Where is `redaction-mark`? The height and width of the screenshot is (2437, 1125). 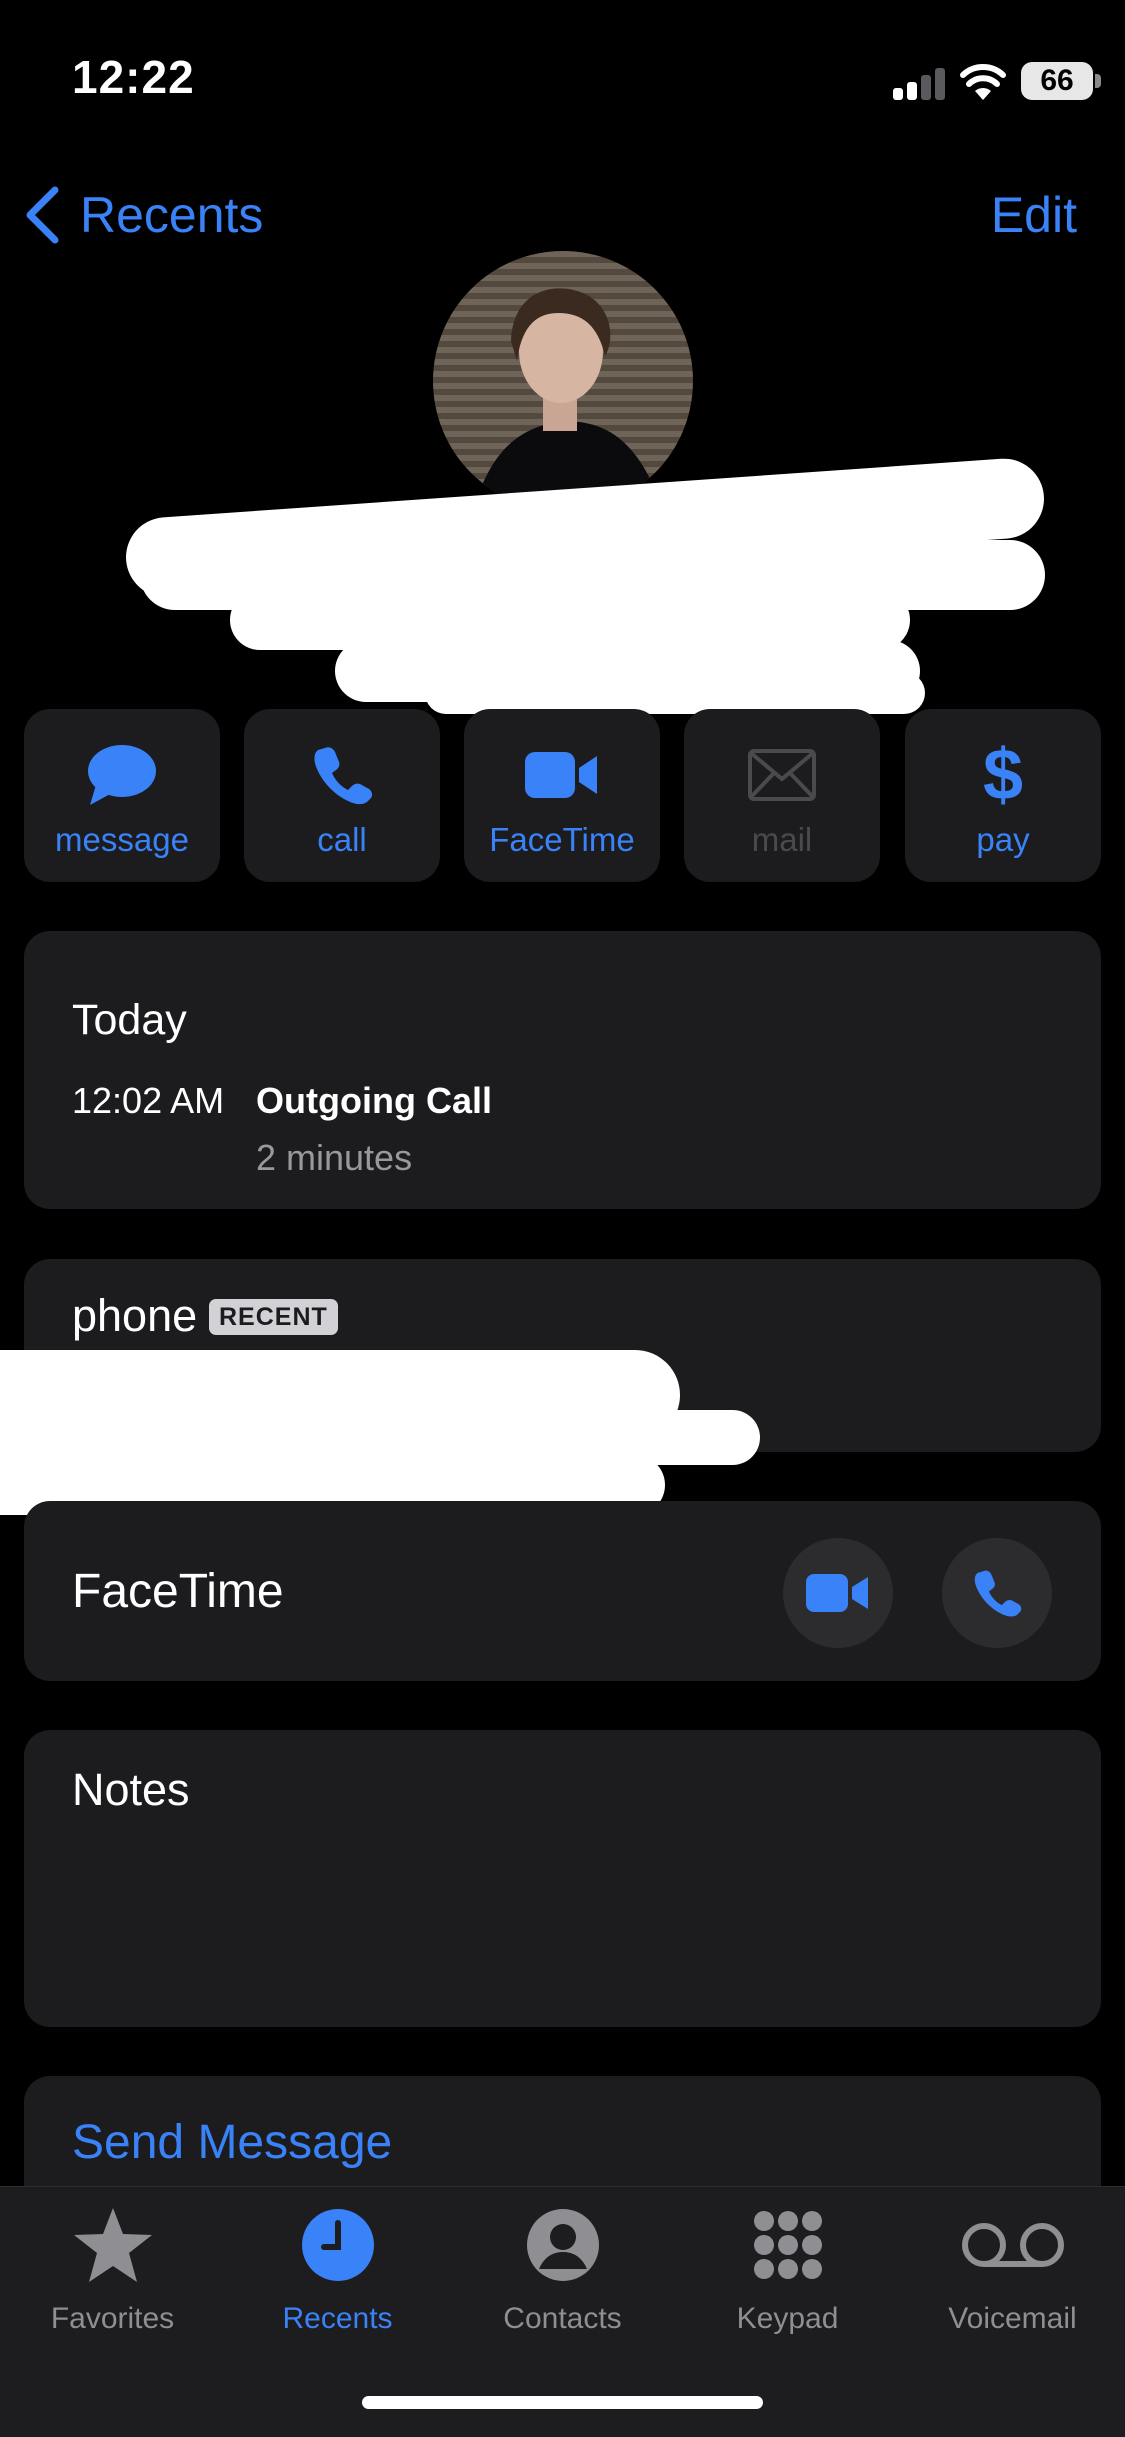
redaction-mark is located at coordinates (675, 693).